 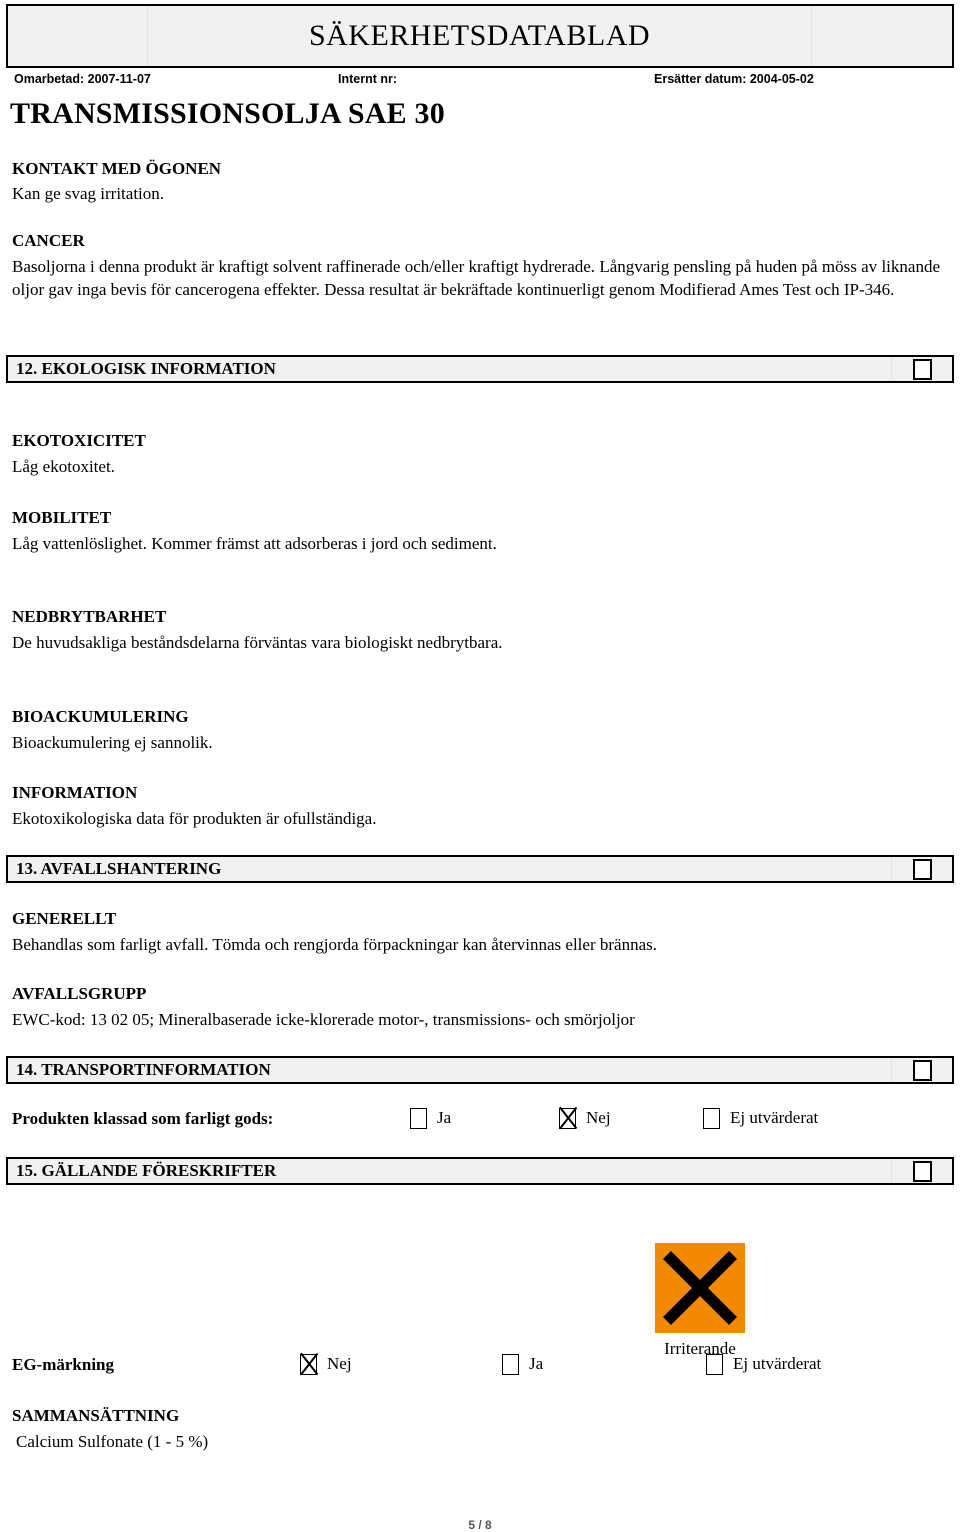 I want to click on replaces-date: Ersätter datum: 2004-05-02, so click(x=734, y=79).